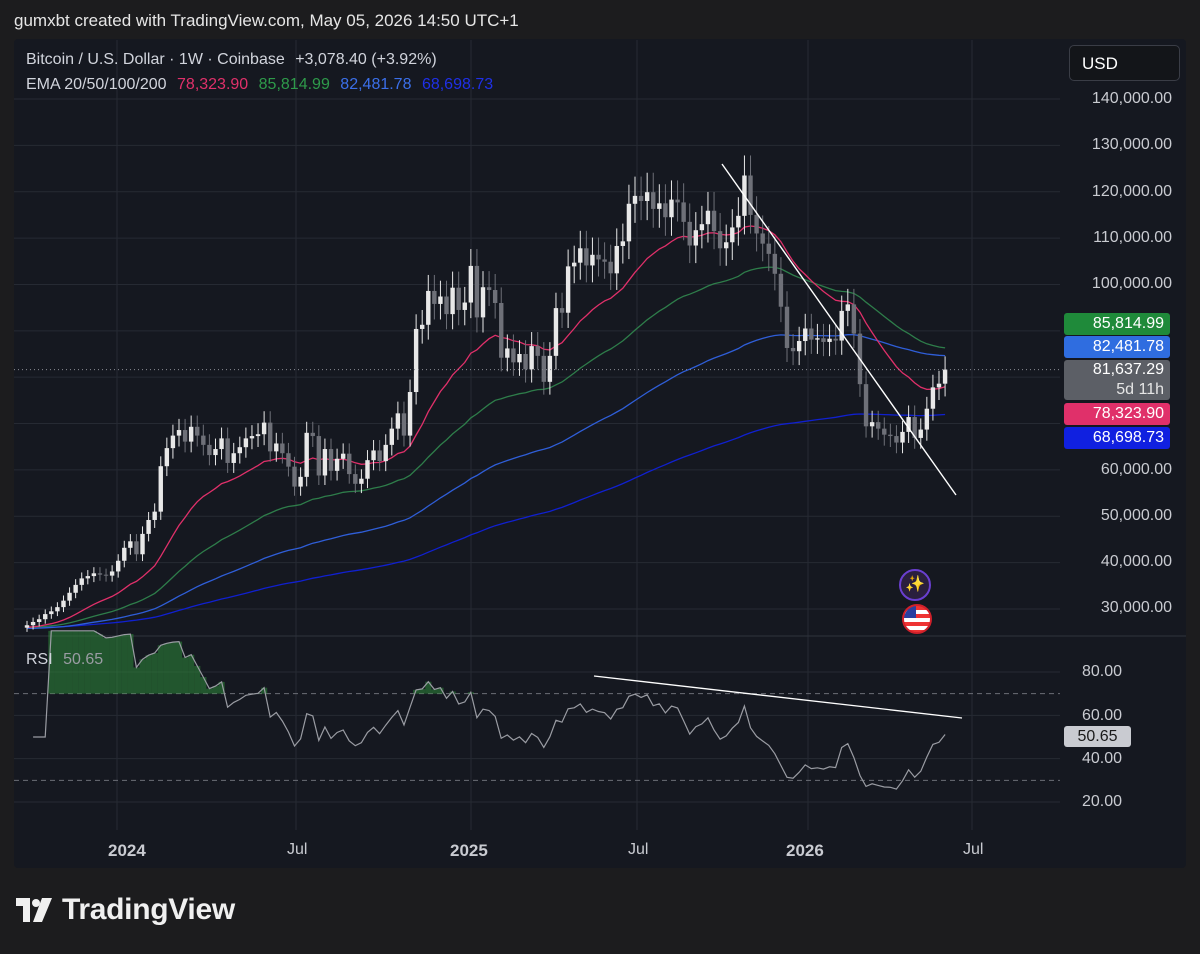  Describe the element at coordinates (1117, 370) in the screenshot. I see `last-price-badge: 81,637.29` at that location.